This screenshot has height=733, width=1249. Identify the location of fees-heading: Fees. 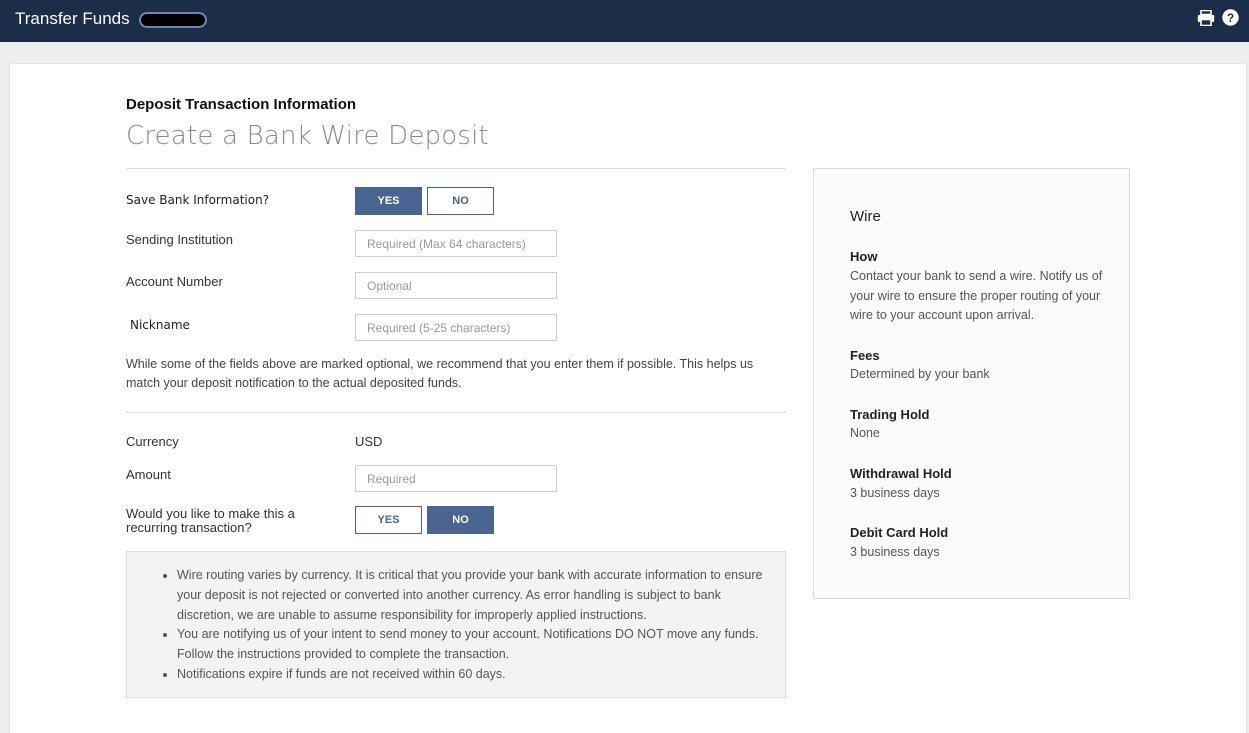
(865, 355).